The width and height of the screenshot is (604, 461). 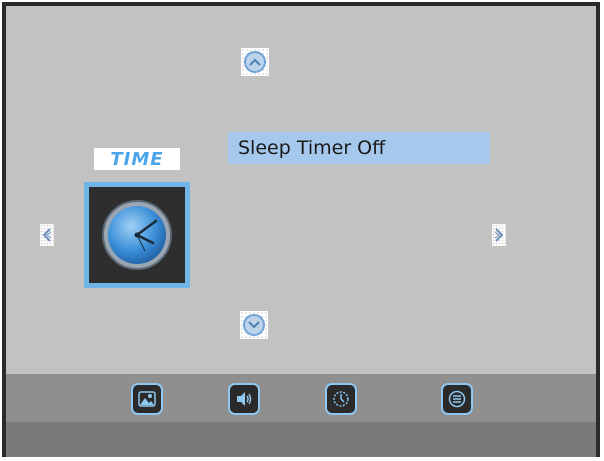 What do you see at coordinates (301, 439) in the screenshot?
I see `bottom-status-strip` at bounding box center [301, 439].